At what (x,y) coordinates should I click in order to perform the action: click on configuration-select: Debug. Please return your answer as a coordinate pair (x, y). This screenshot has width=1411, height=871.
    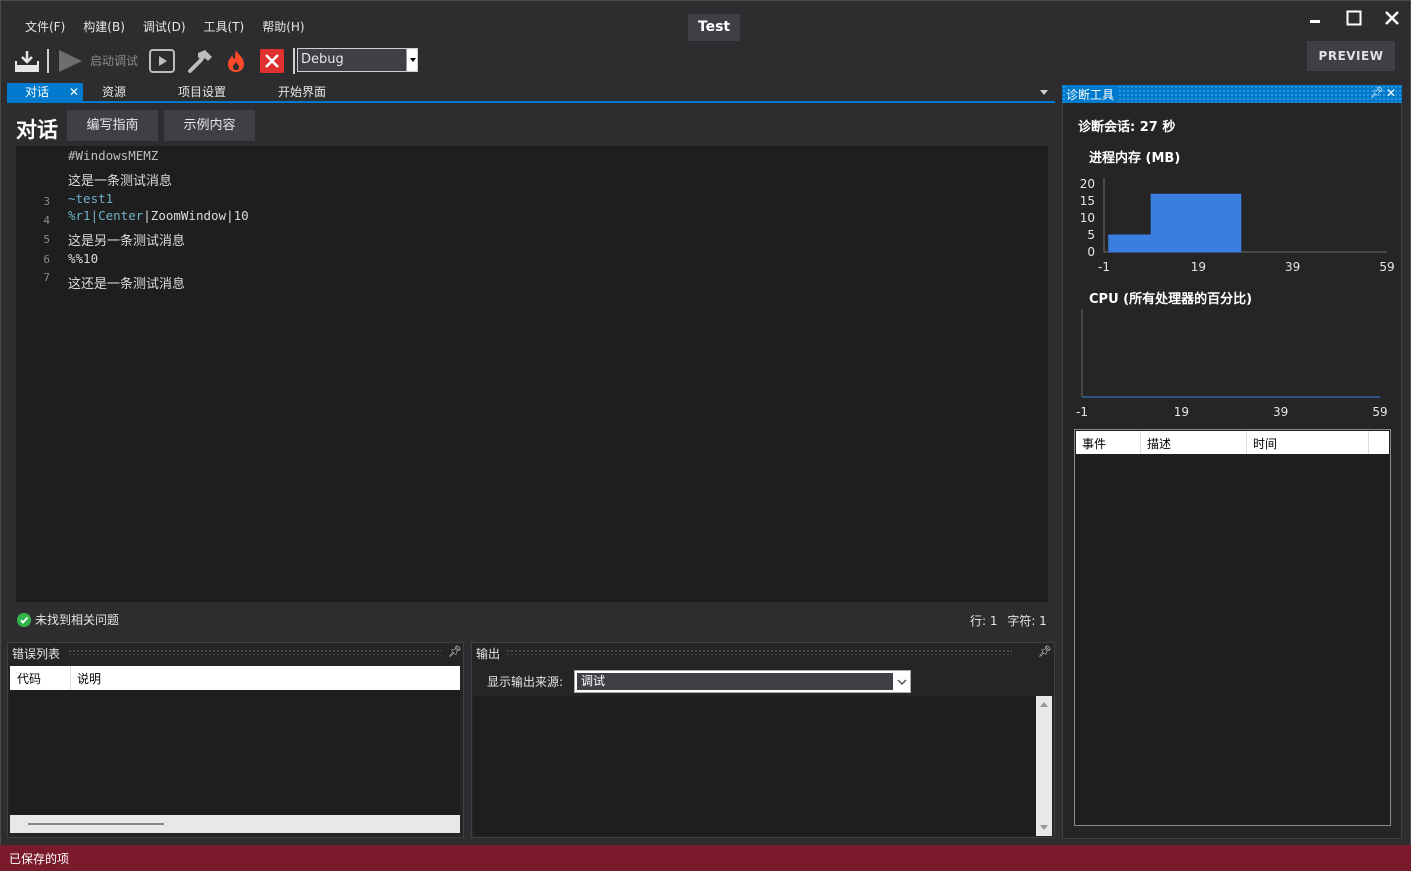
    Looking at the image, I should click on (357, 60).